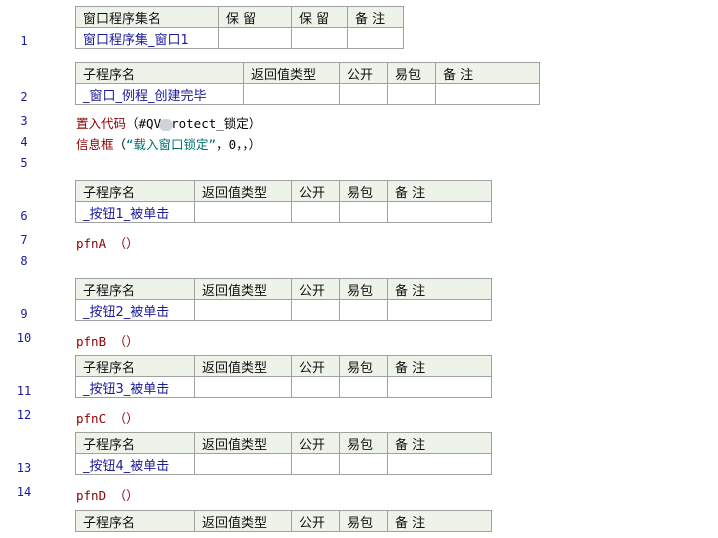  What do you see at coordinates (159, 94) in the screenshot?
I see `subroutine-name: _窗口_例程_创建完毕` at bounding box center [159, 94].